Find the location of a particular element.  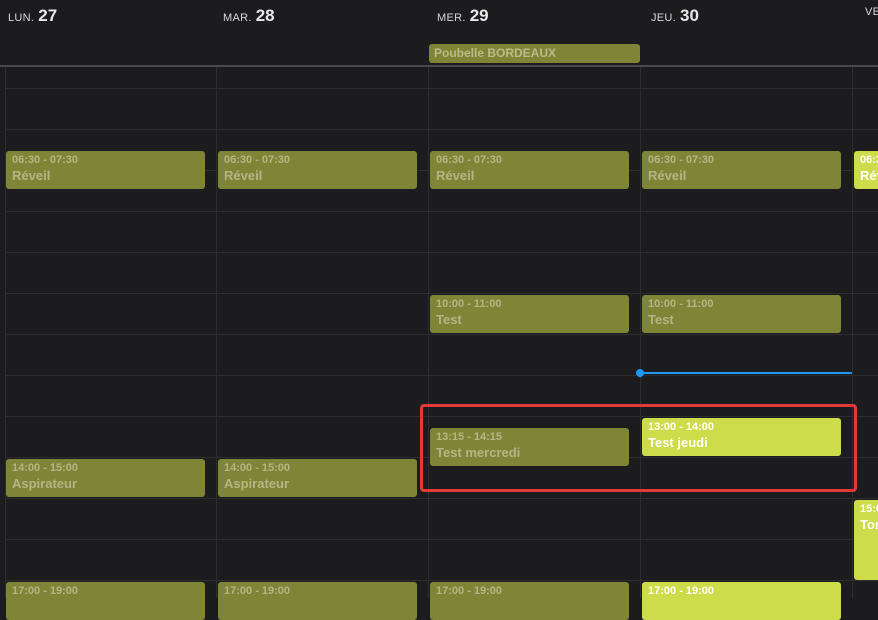

event-reveil-wed: 06:30 - 07:30 Réveil is located at coordinates (529, 170).